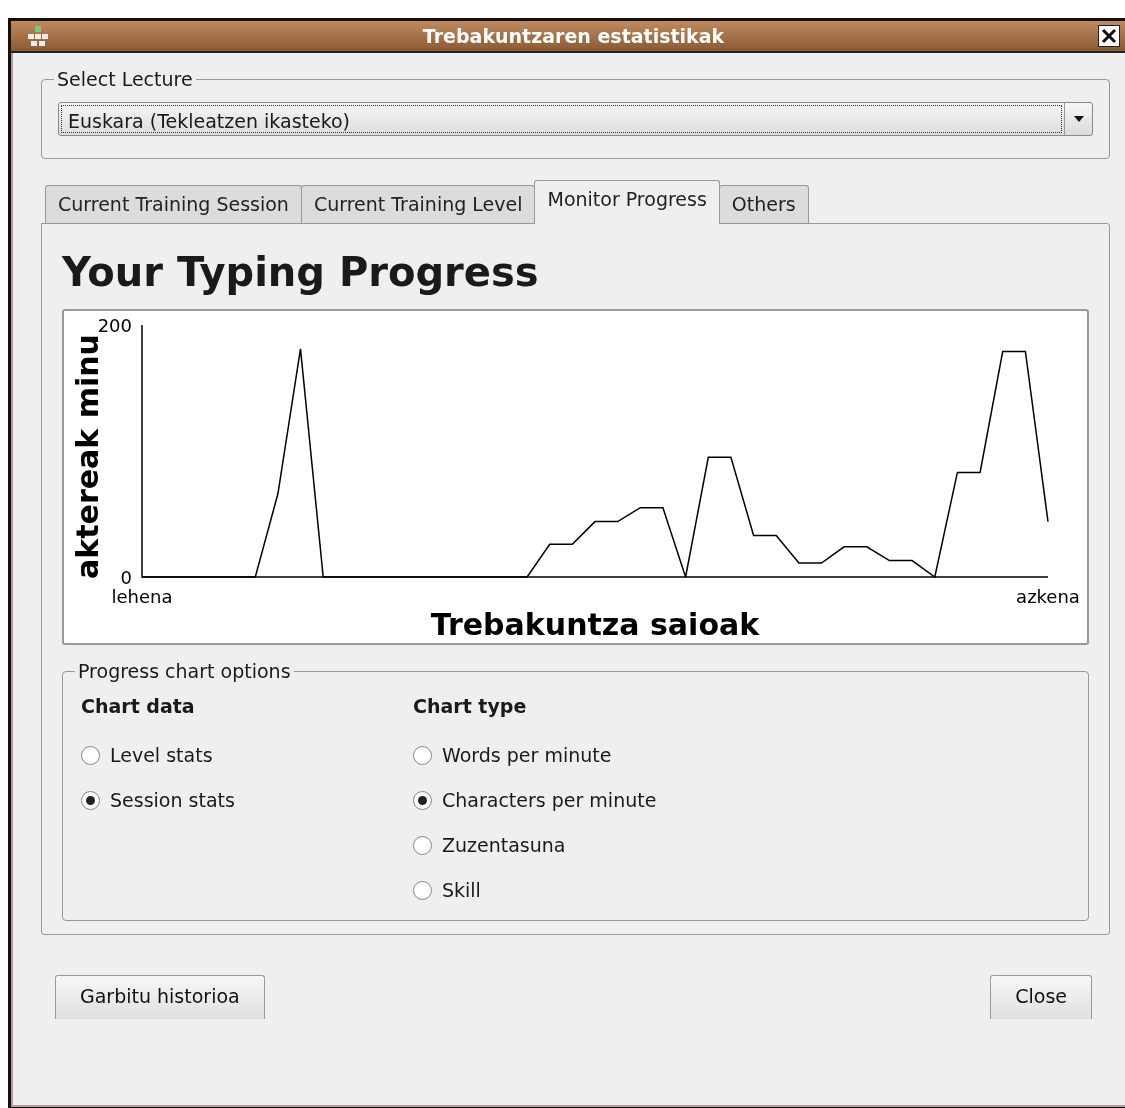 The image size is (1125, 1108). What do you see at coordinates (549, 800) in the screenshot?
I see `radio-label: Characters per minute` at bounding box center [549, 800].